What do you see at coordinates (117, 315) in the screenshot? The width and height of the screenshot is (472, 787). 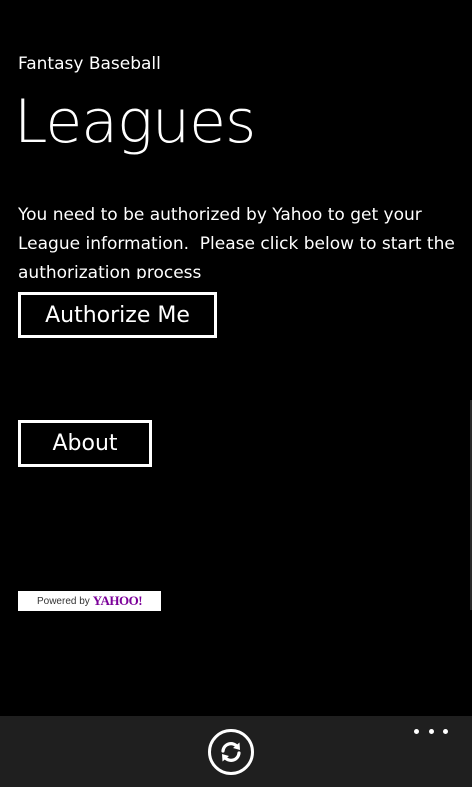 I see `authorize-me-button: Authorize Me` at bounding box center [117, 315].